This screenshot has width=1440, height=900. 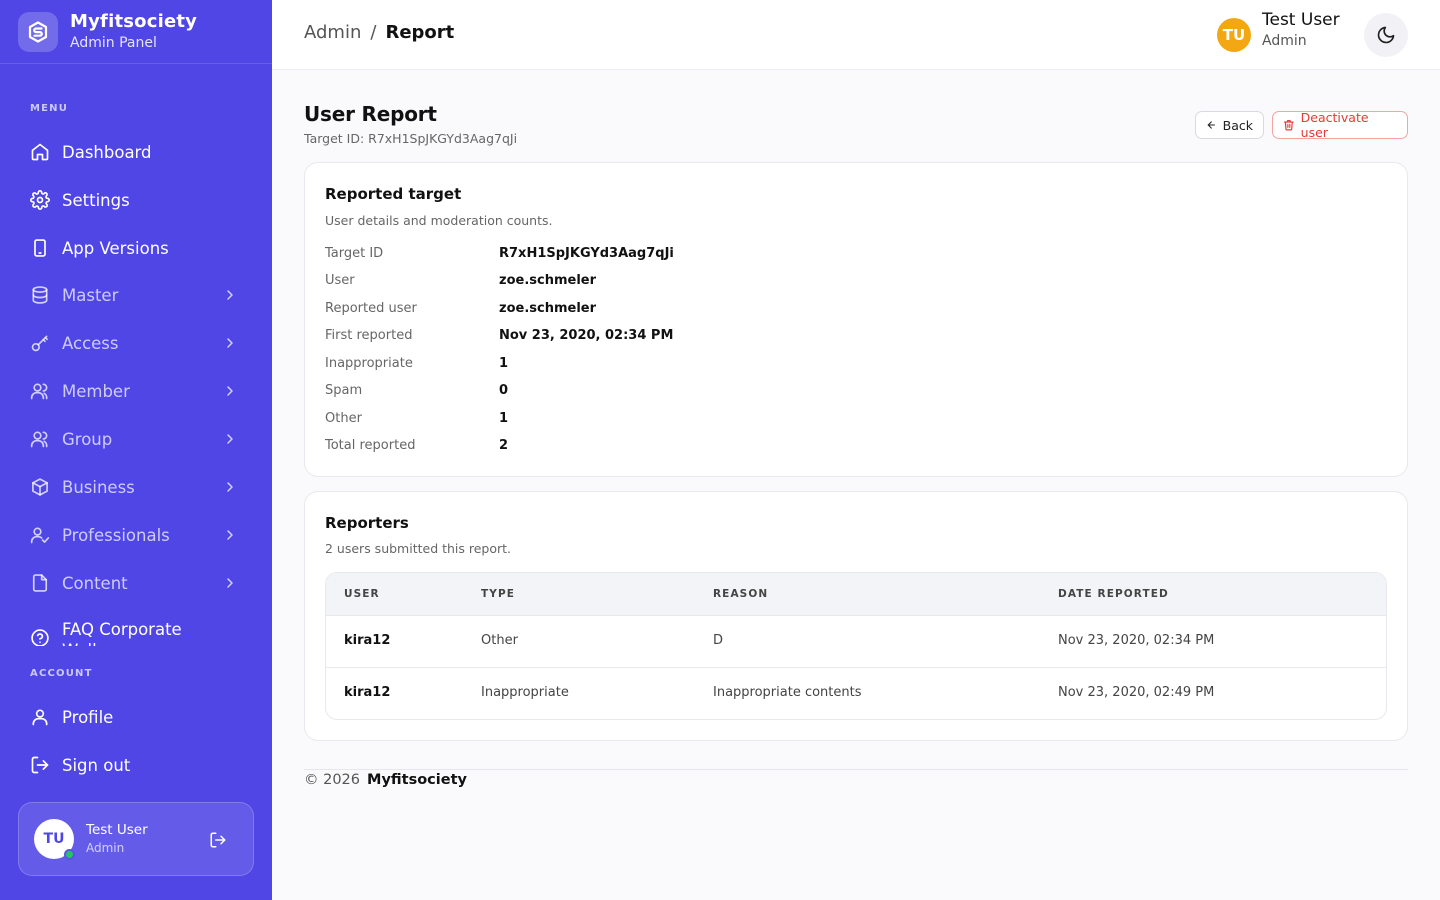 What do you see at coordinates (105, 847) in the screenshot?
I see `user-card-role: Admin` at bounding box center [105, 847].